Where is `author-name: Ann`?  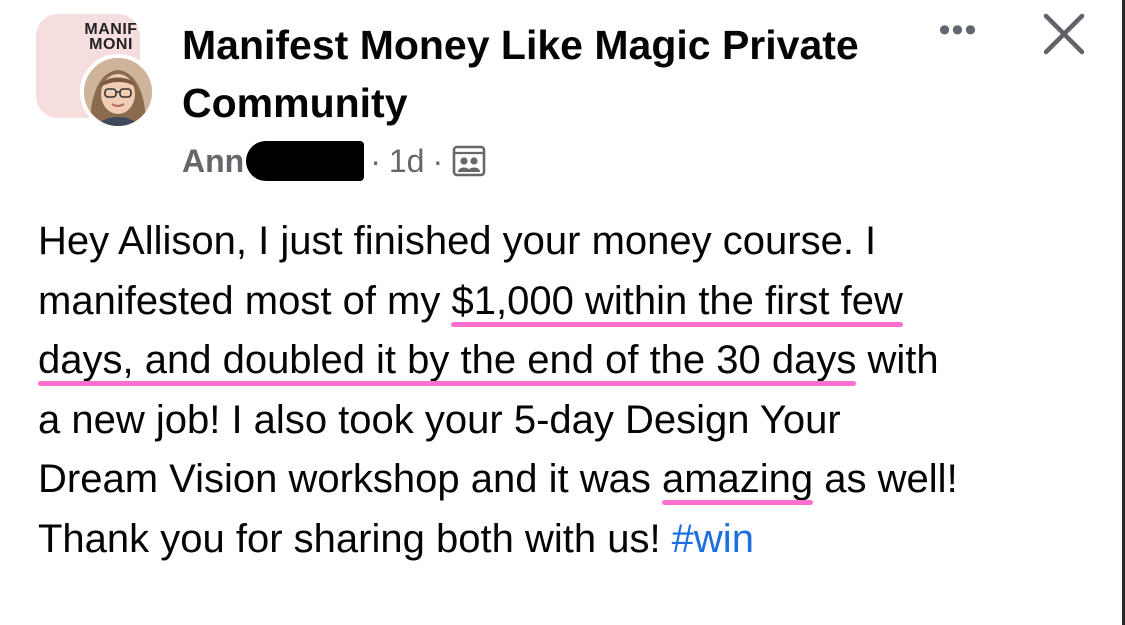 author-name: Ann is located at coordinates (213, 161).